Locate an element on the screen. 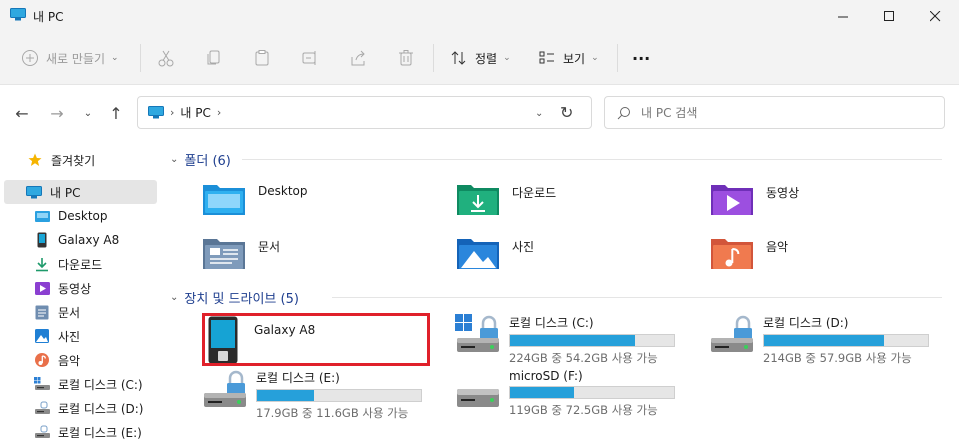 The height and width of the screenshot is (445, 959). drive-tile-f: microSD (F:) 119GB 중 72.5GB 사용 가능 is located at coordinates (565, 393).